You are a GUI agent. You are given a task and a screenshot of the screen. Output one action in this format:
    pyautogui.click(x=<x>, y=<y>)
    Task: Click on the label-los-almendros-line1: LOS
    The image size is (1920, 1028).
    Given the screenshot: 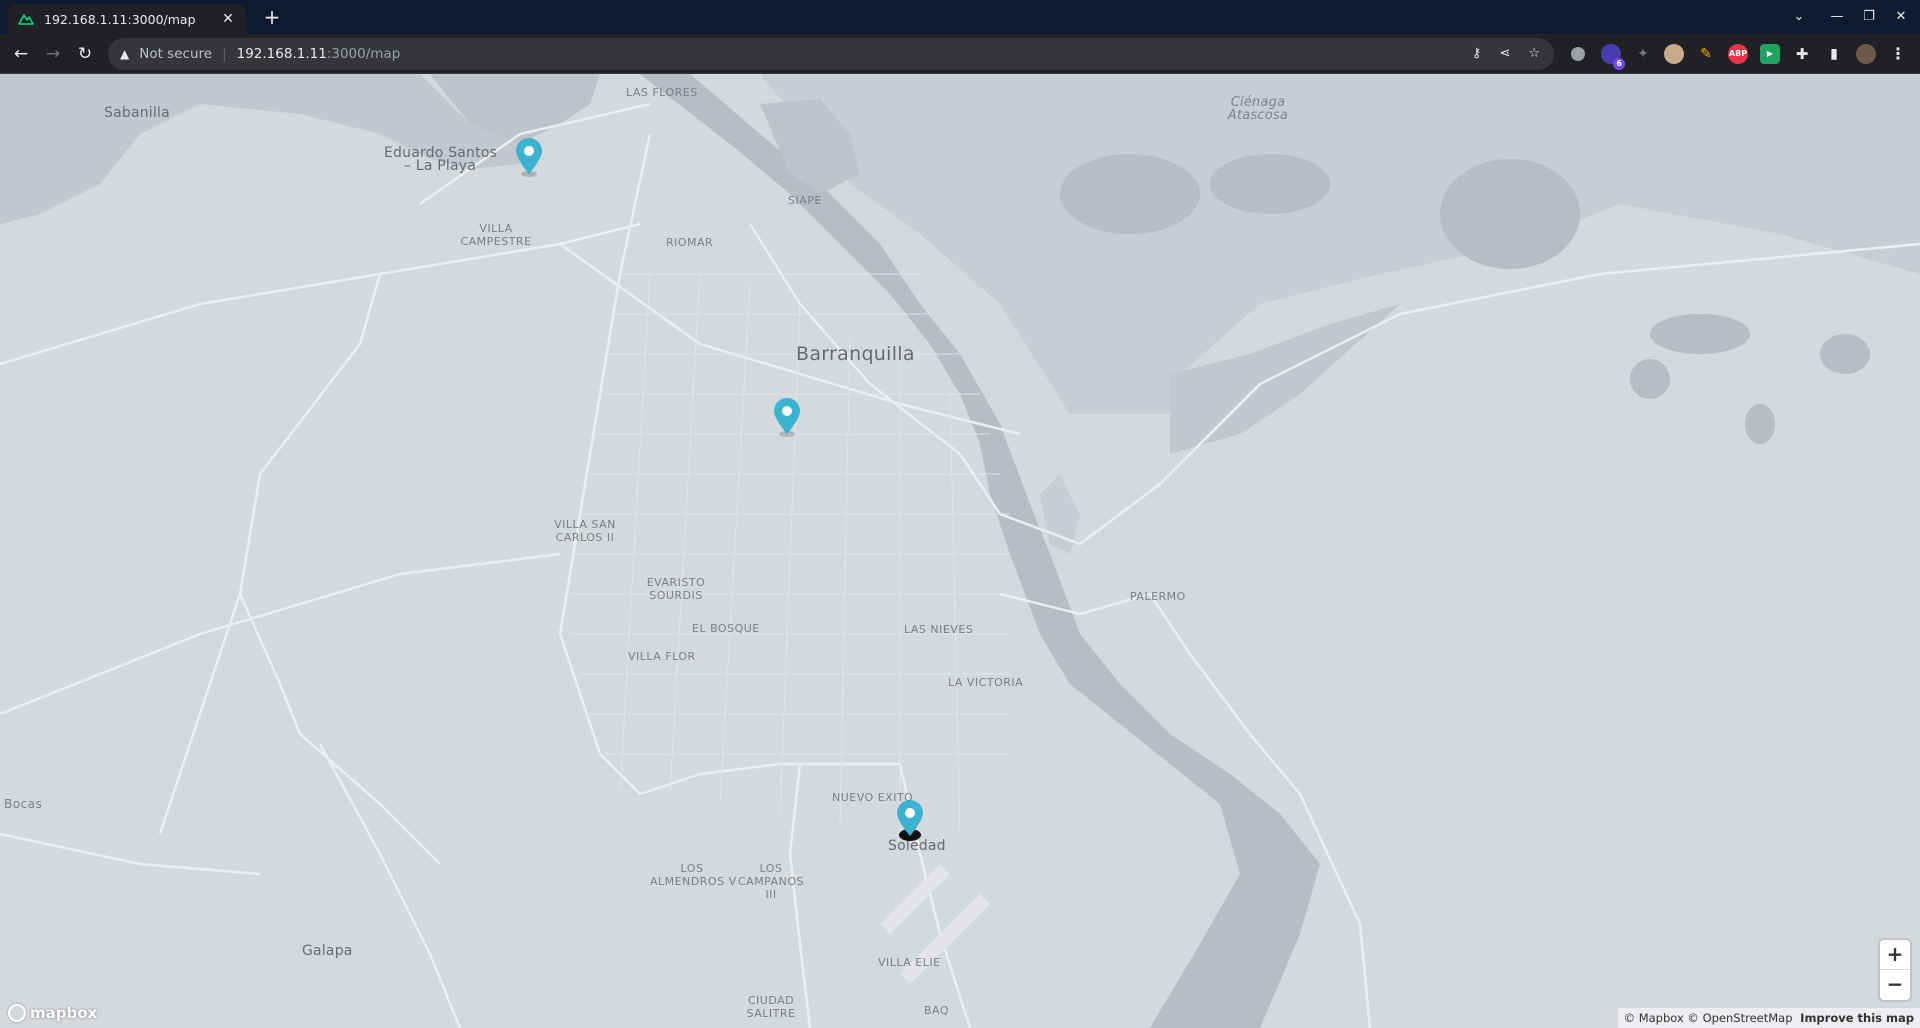 What is the action you would take?
    pyautogui.click(x=692, y=868)
    